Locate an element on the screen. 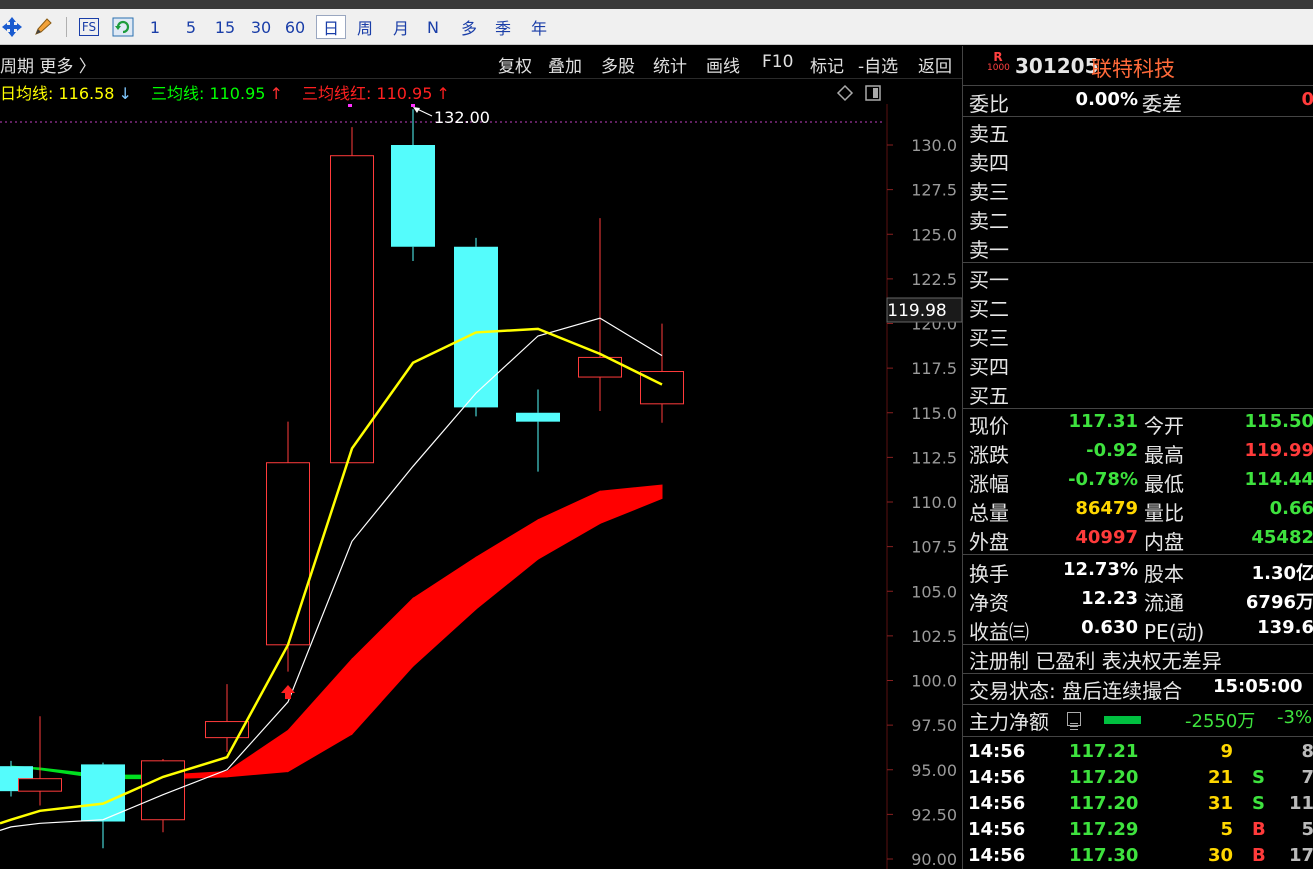  tick-count: 8 is located at coordinates (1307, 751).